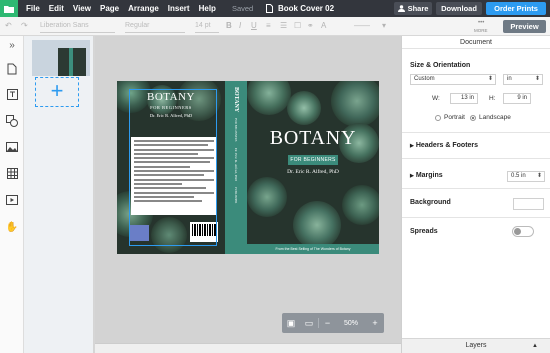 The image size is (550, 353). I want to click on media-icon, so click(12, 201).